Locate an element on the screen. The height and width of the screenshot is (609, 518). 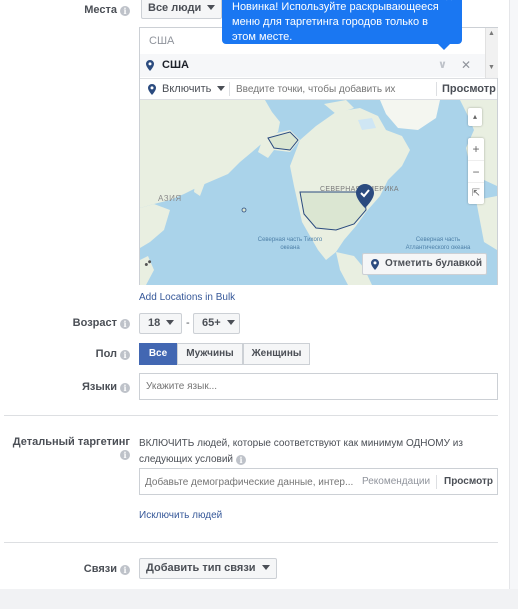
location-search-input is located at coordinates (334, 89).